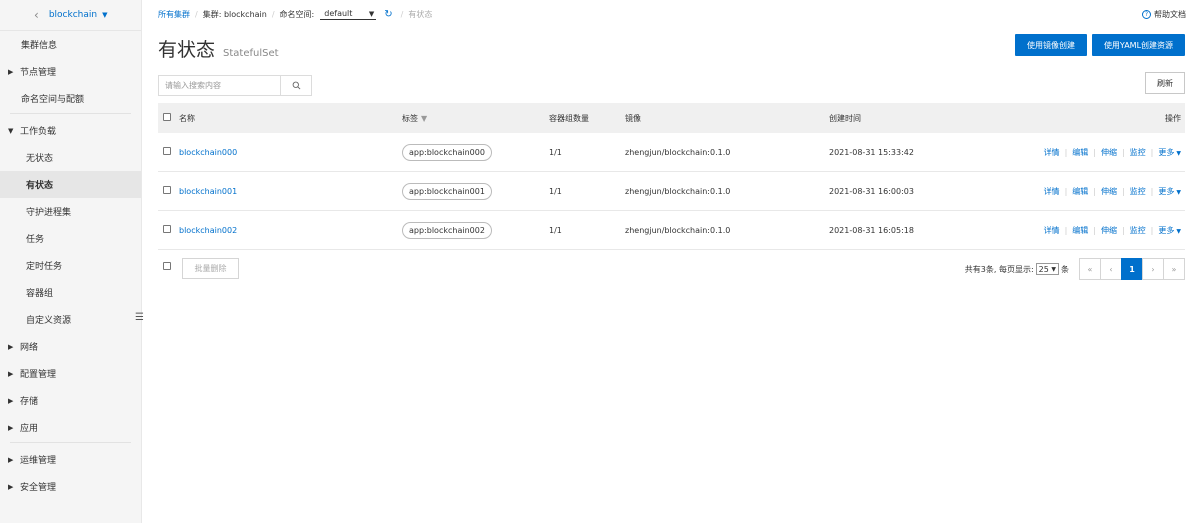 The height and width of the screenshot is (523, 1200). What do you see at coordinates (38, 375) in the screenshot?
I see `sidebar-item-label: 配置管理` at bounding box center [38, 375].